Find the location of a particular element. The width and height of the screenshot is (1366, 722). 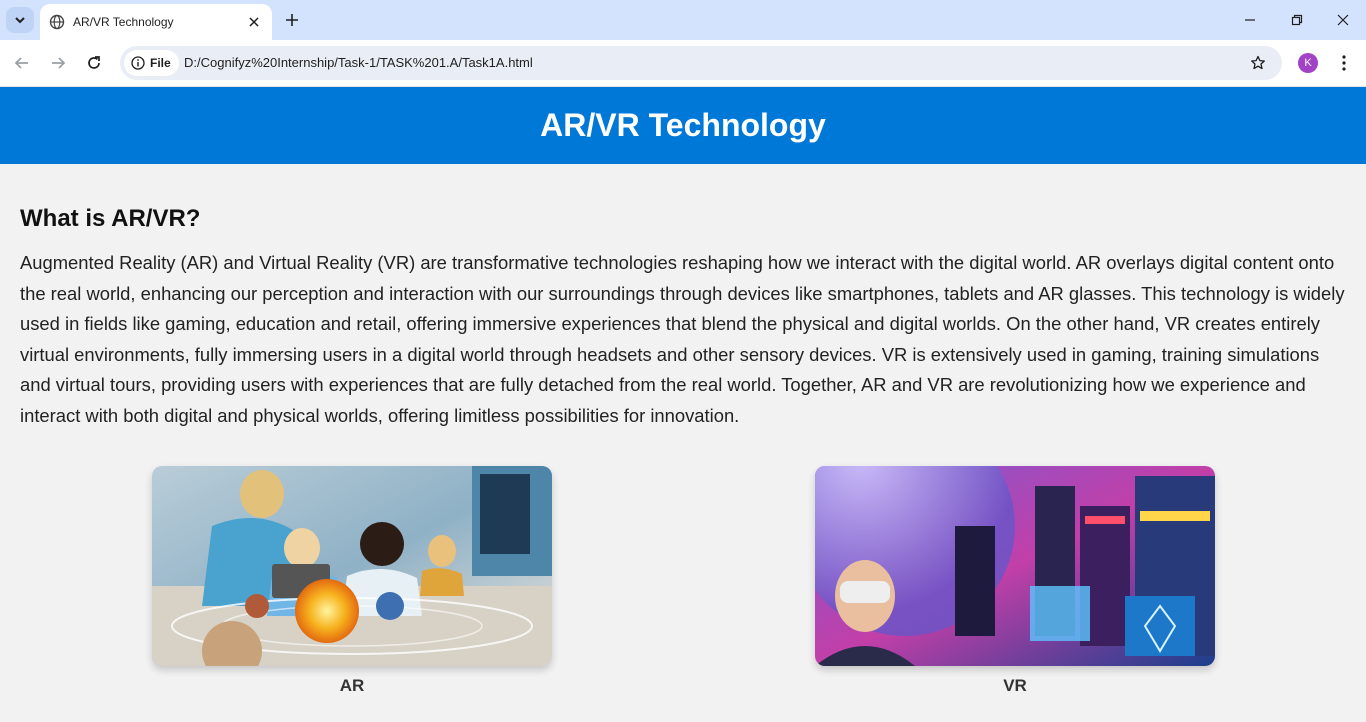

tab-title: AR/VR Technology is located at coordinates (123, 22).